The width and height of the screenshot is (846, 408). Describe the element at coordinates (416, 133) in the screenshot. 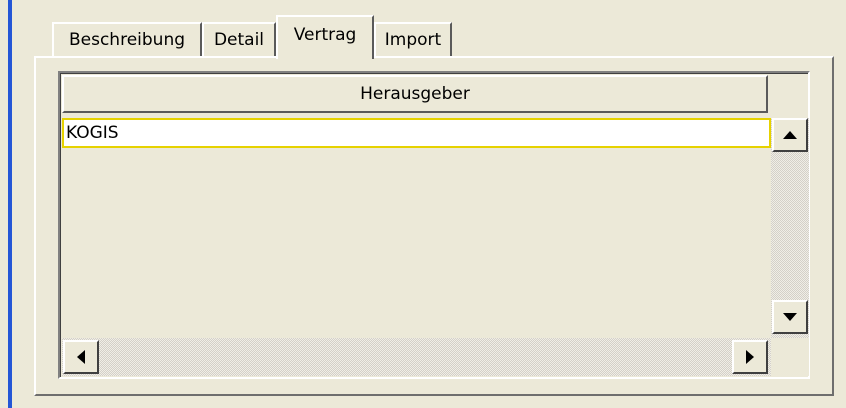

I see `table-row: KOGIS` at that location.